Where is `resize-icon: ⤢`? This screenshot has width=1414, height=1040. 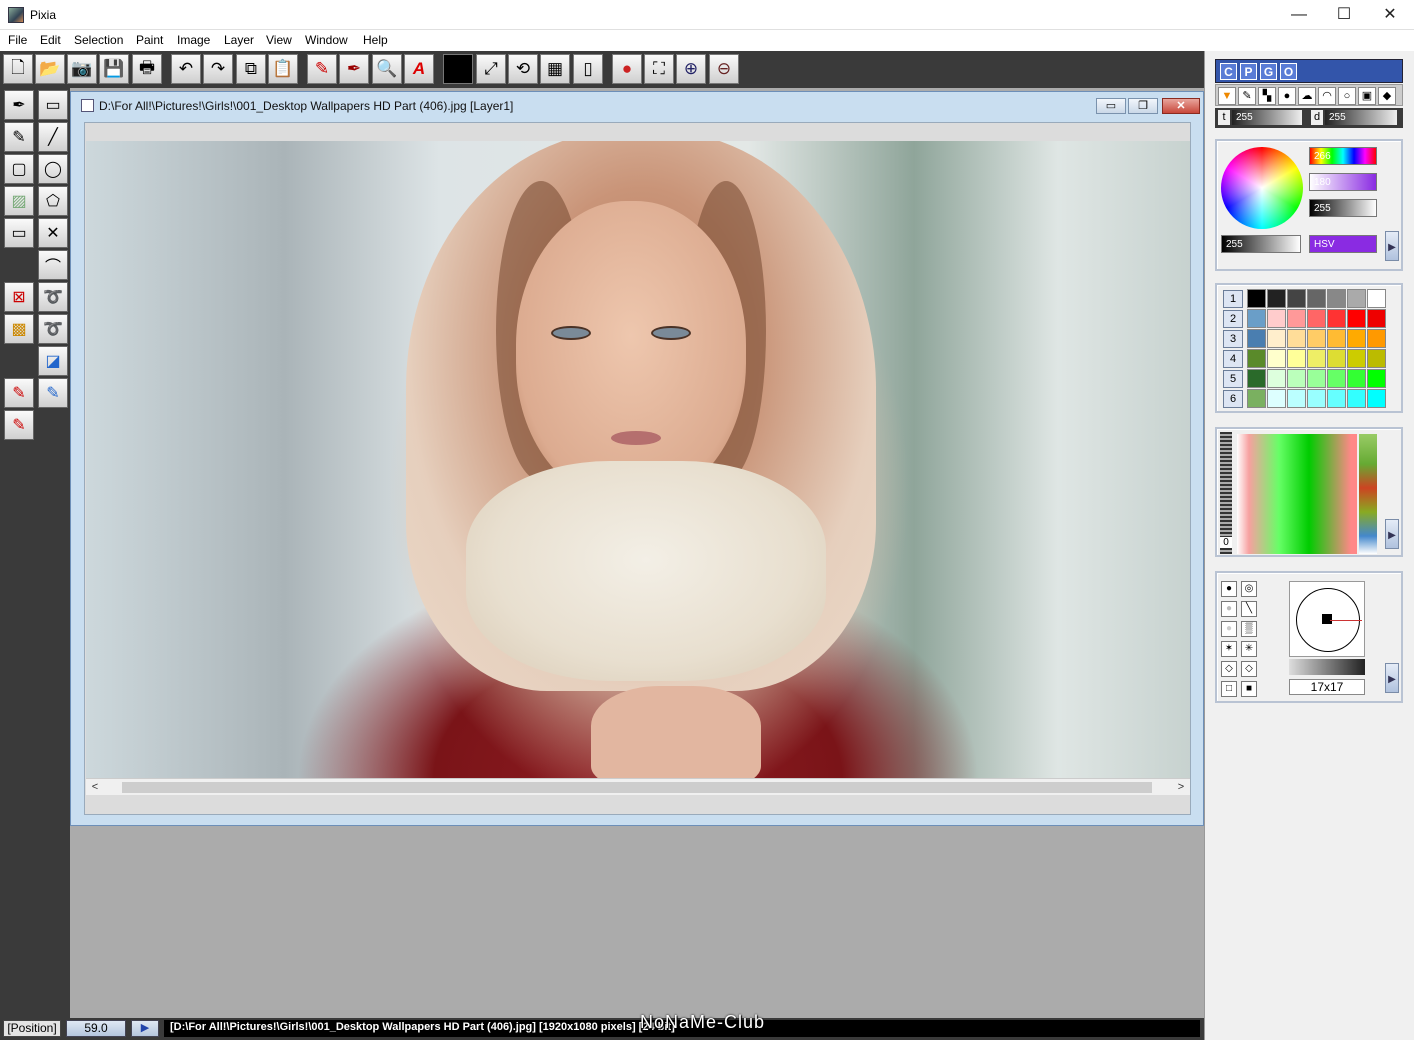
resize-icon: ⤢ is located at coordinates (491, 69).